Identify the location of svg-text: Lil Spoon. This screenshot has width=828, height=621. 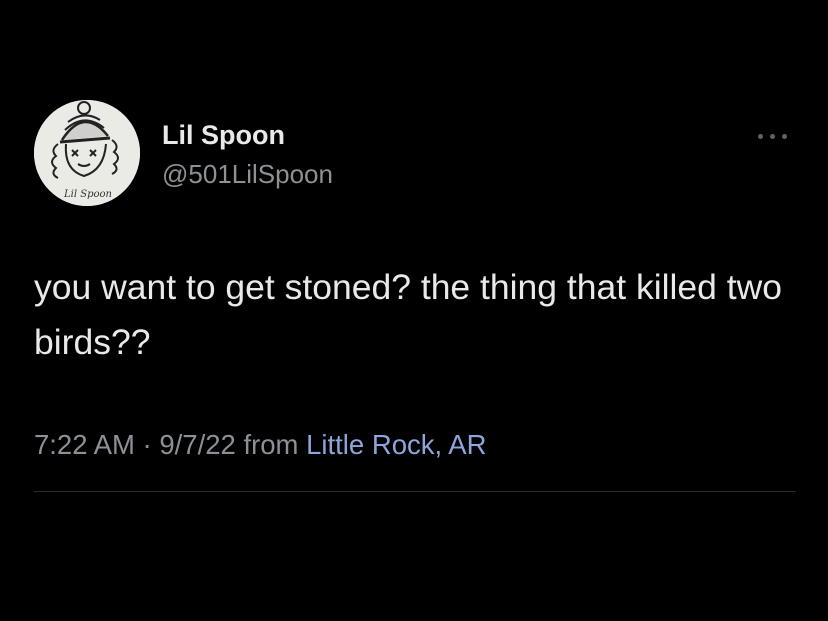
(87, 194).